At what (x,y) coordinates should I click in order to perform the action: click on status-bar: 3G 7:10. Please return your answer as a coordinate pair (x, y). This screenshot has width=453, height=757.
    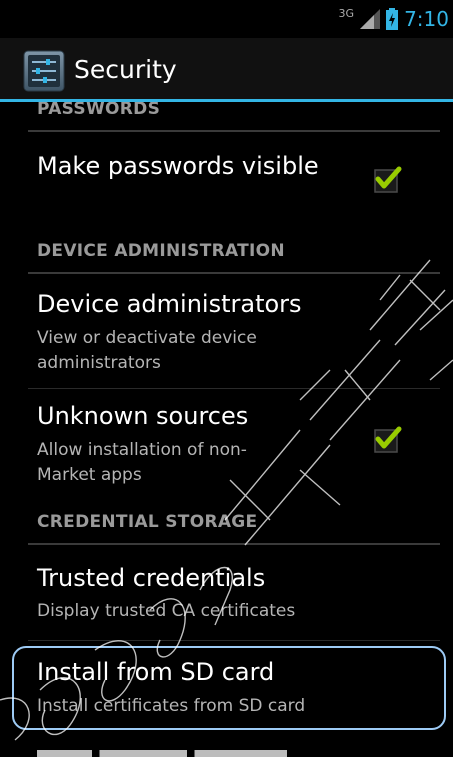
    Looking at the image, I should click on (226, 19).